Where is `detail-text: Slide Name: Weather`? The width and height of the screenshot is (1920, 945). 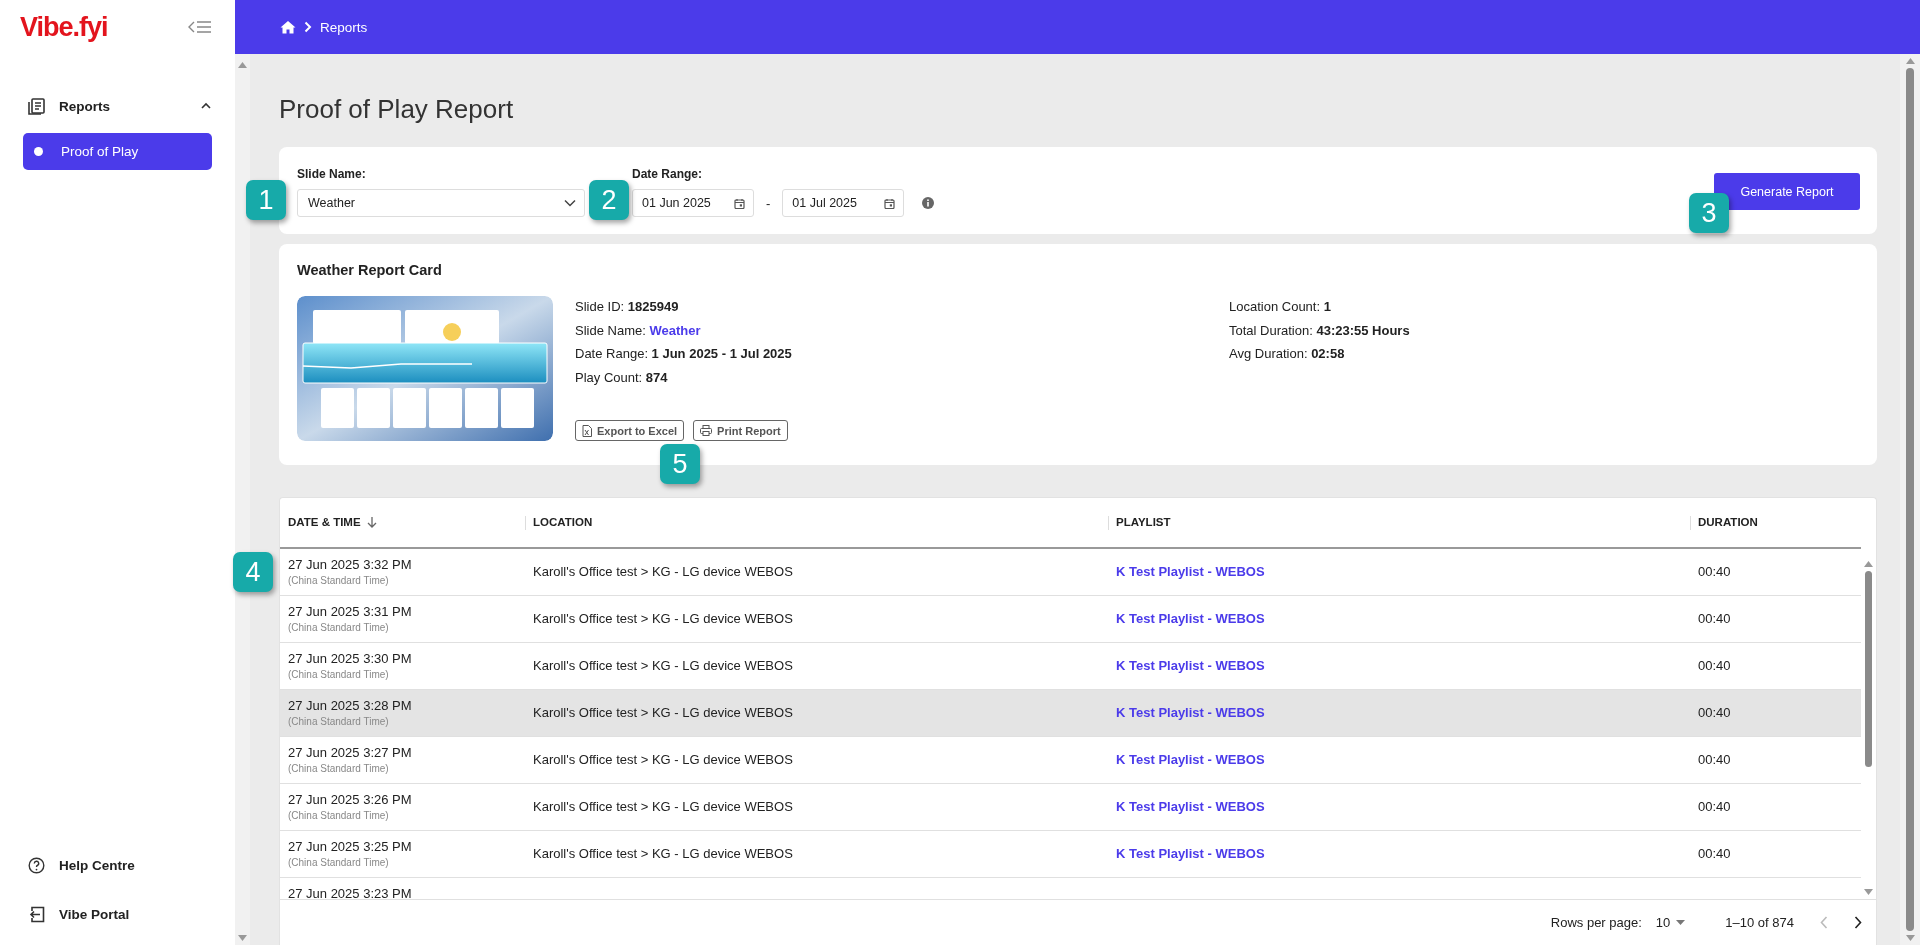 detail-text: Slide Name: Weather is located at coordinates (638, 330).